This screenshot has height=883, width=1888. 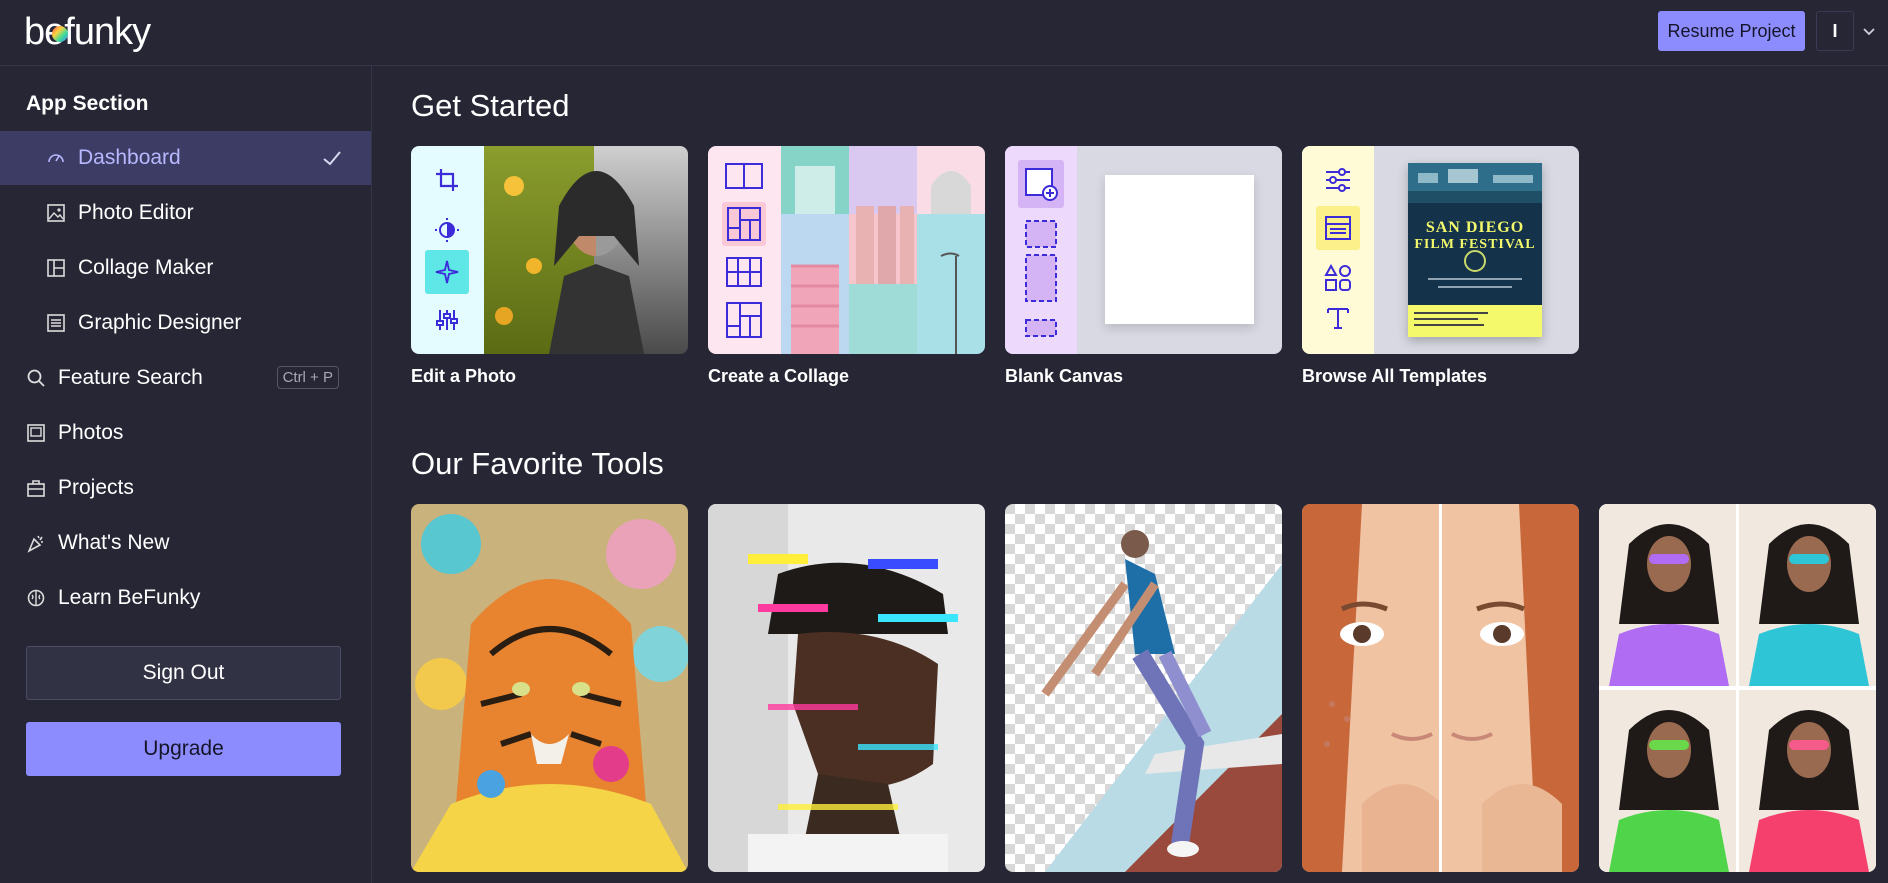 What do you see at coordinates (537, 463) in the screenshot?
I see `favorite-tools-heading: Our Favorite Tools` at bounding box center [537, 463].